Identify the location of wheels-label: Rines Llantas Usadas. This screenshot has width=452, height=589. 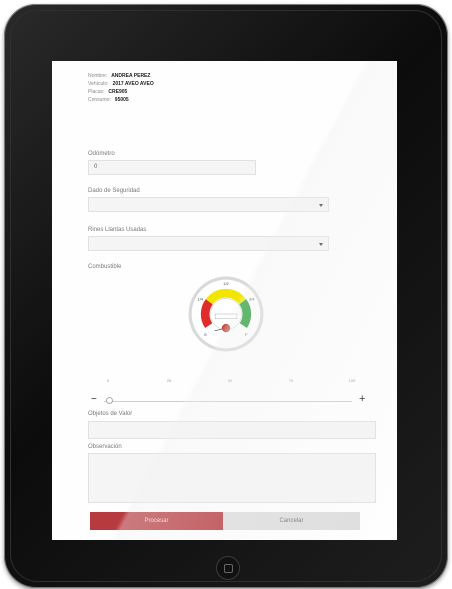
(117, 230).